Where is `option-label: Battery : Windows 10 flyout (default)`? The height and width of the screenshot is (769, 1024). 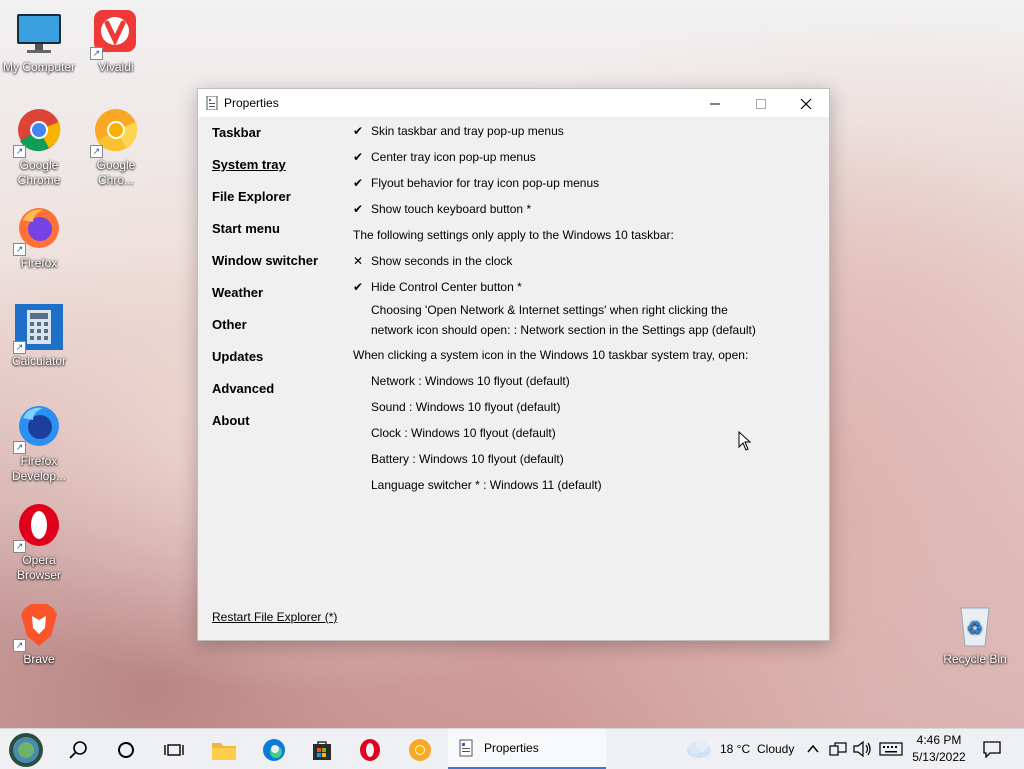 option-label: Battery : Windows 10 flyout (default) is located at coordinates (467, 459).